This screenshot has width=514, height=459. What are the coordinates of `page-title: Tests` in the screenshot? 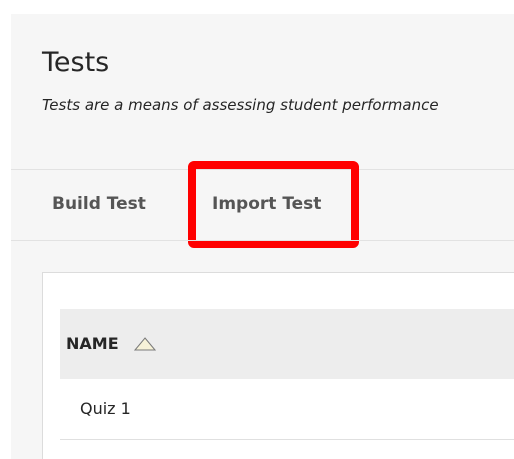 It's located at (76, 62).